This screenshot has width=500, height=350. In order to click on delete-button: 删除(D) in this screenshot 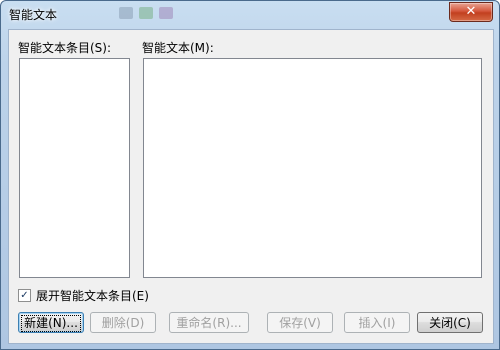, I will do `click(123, 322)`.